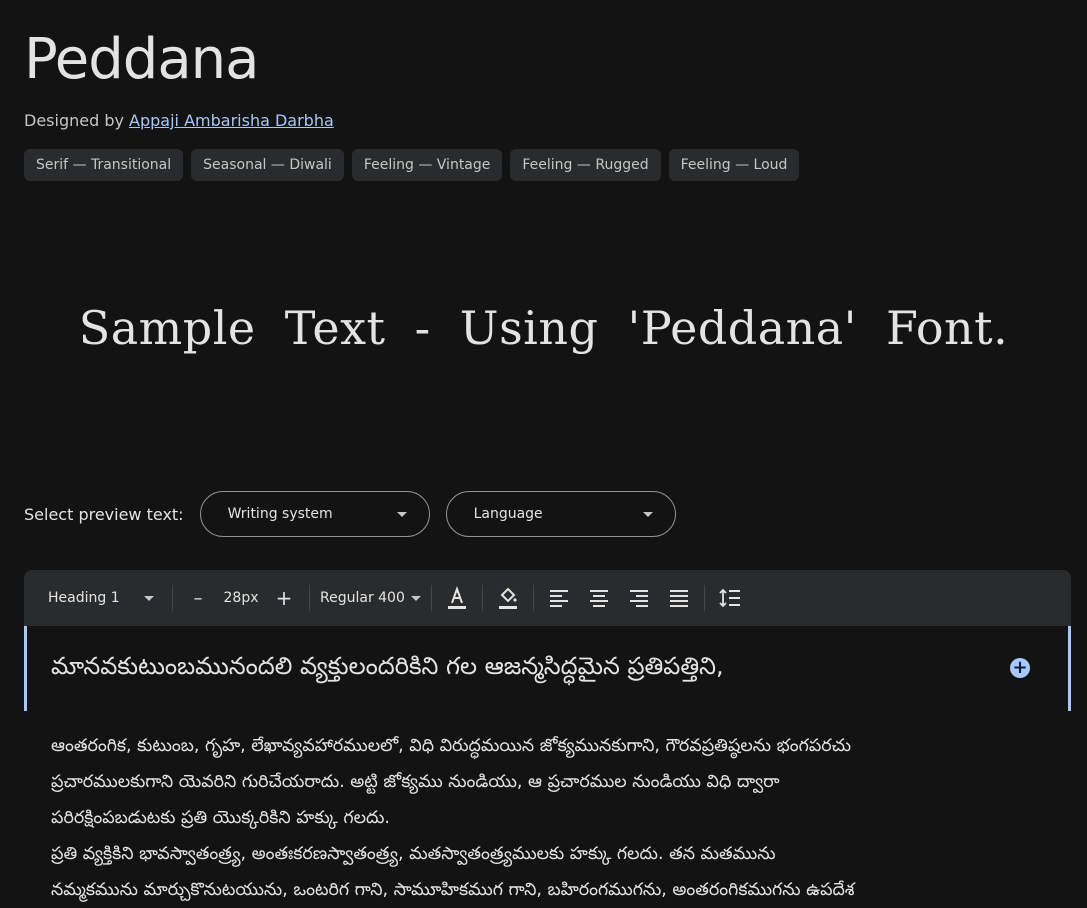 The height and width of the screenshot is (908, 1087). I want to click on text-style-dropdown: Heading 1, so click(105, 598).